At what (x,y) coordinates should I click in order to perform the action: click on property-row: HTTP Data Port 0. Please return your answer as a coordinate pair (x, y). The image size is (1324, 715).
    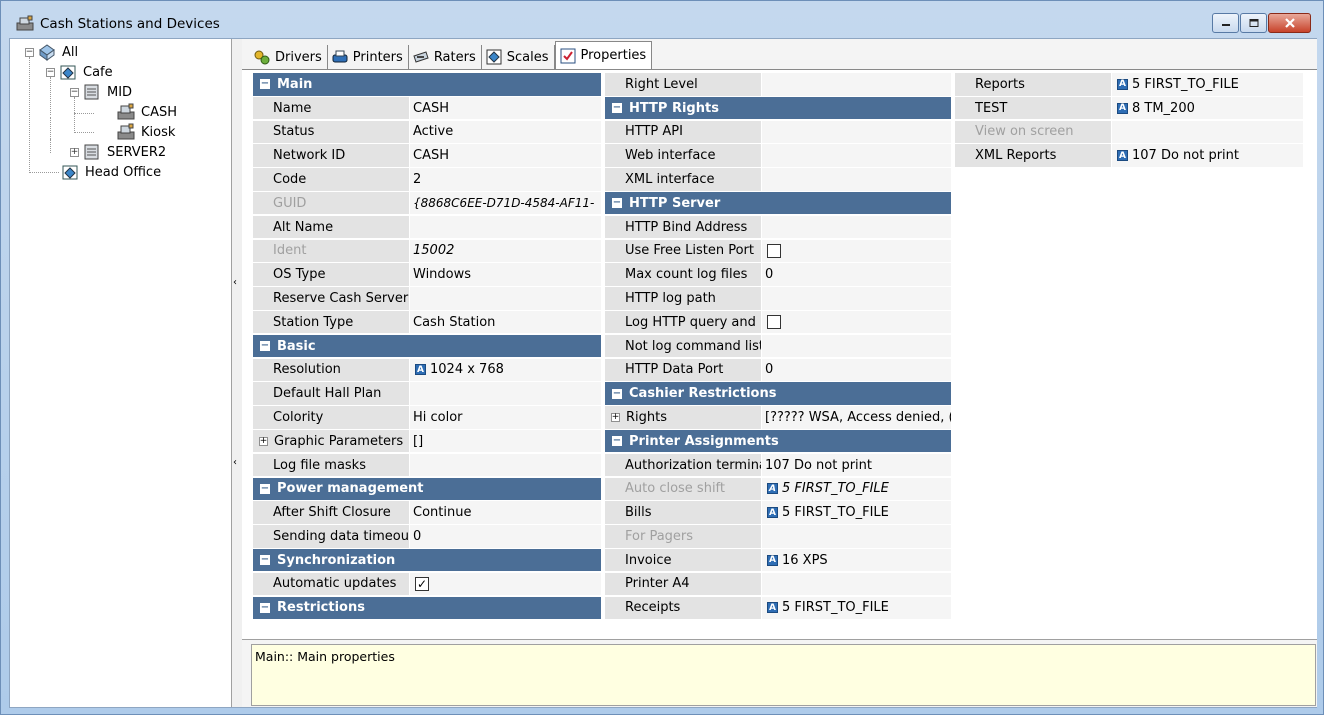
    Looking at the image, I should click on (778, 370).